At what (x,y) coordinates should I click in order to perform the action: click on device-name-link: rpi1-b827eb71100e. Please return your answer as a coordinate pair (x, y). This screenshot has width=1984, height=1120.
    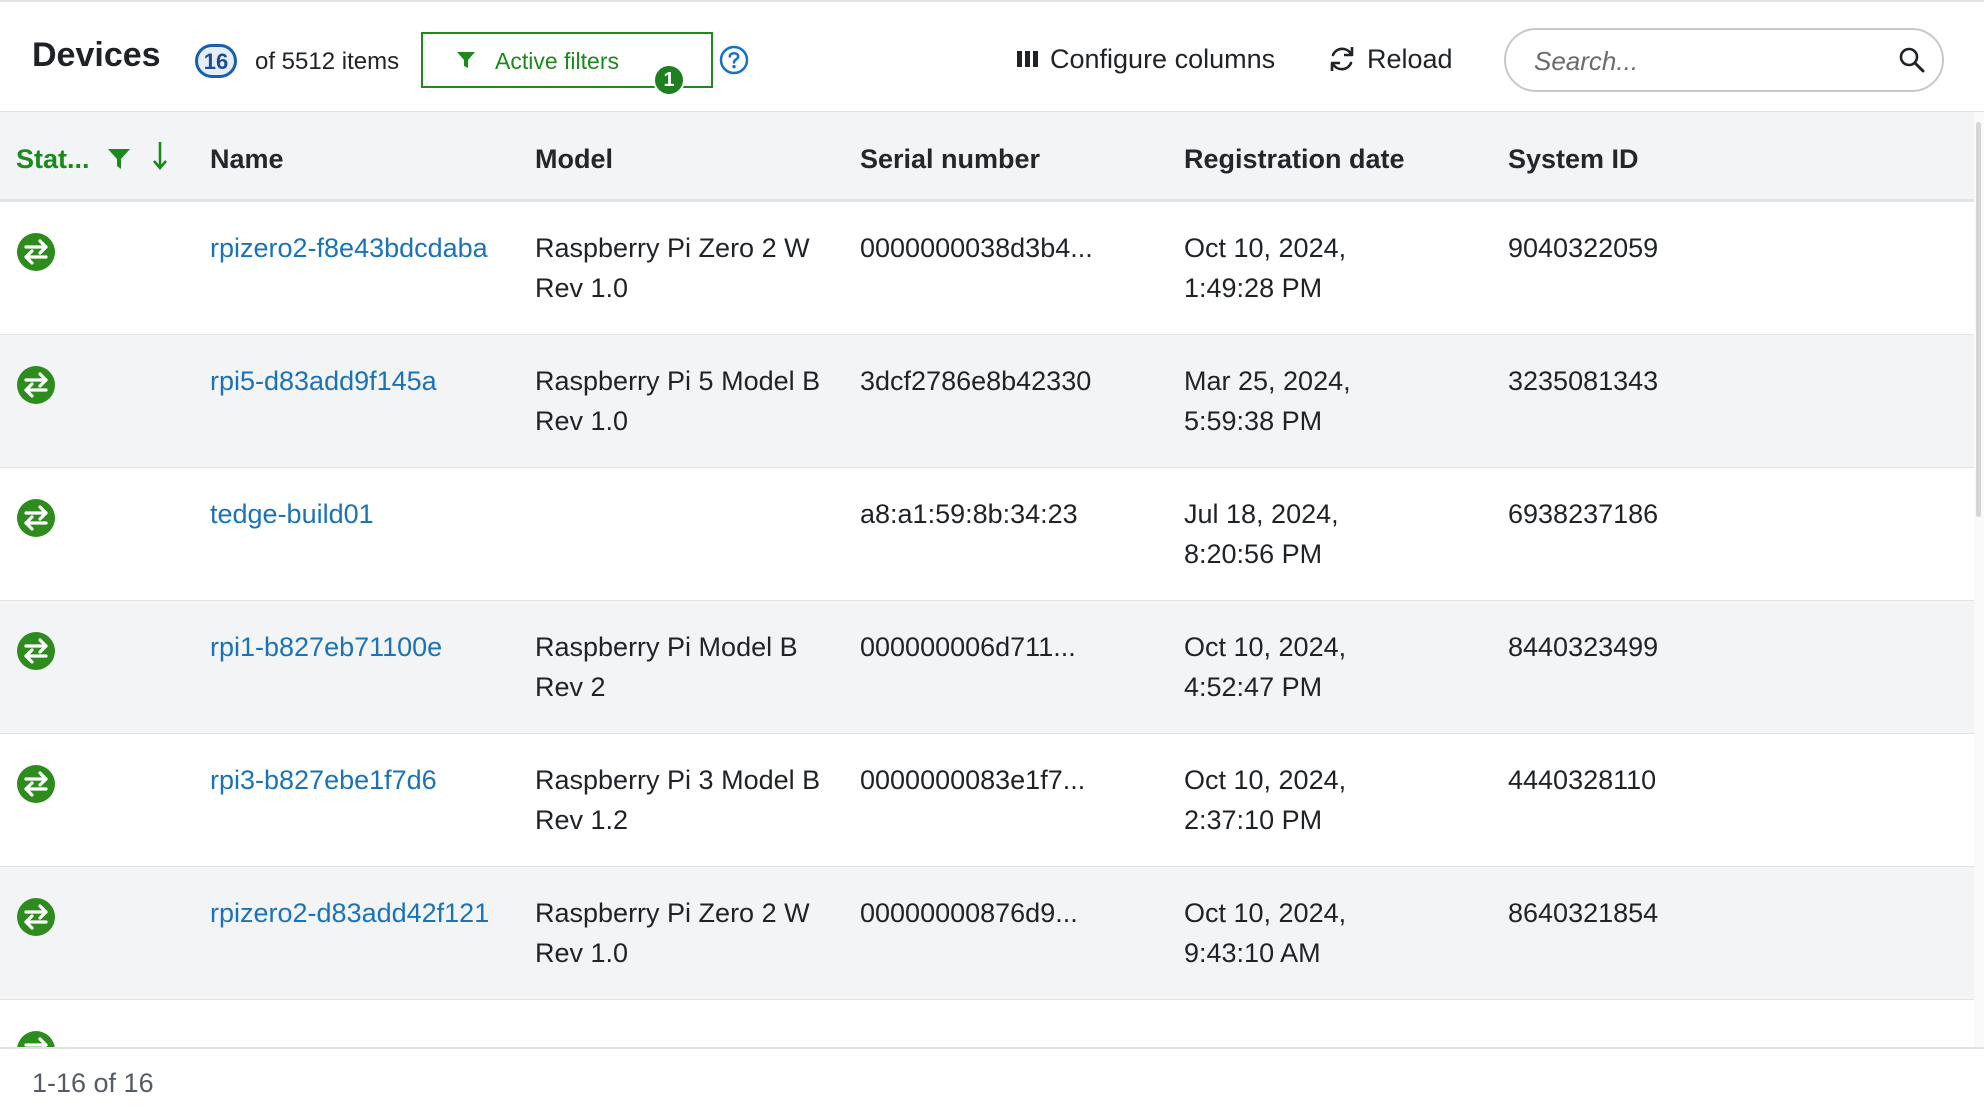
    Looking at the image, I should click on (360, 647).